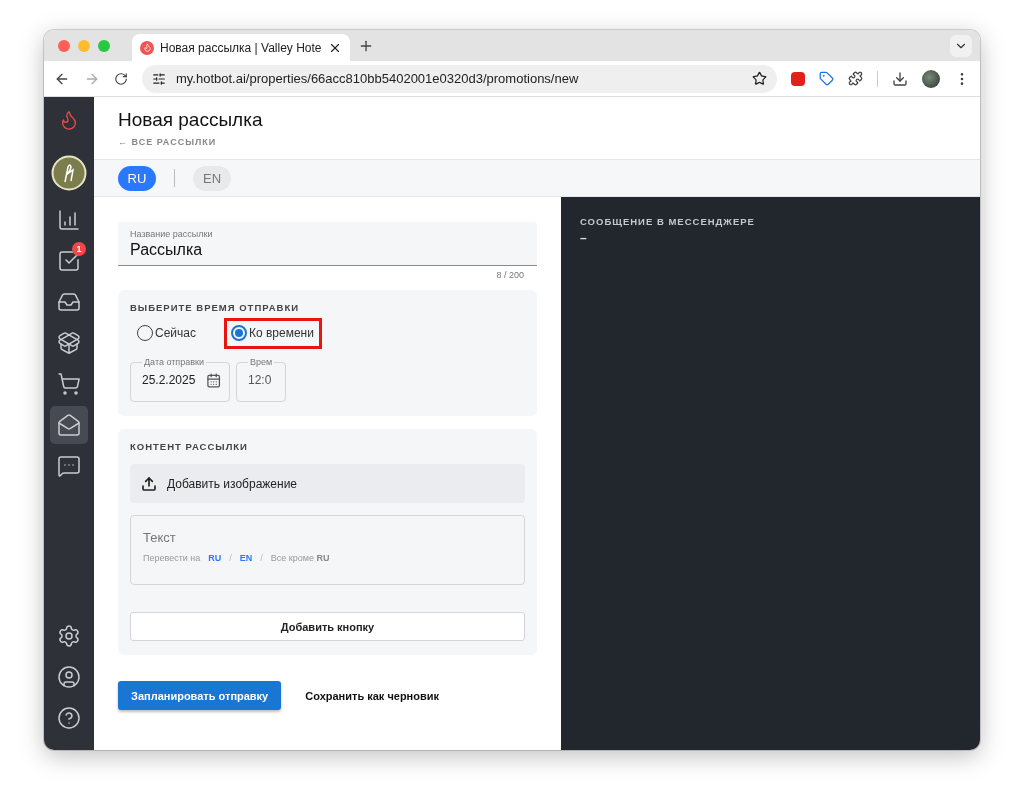 This screenshot has width=1024, height=808. I want to click on extension-icon, so click(798, 78).